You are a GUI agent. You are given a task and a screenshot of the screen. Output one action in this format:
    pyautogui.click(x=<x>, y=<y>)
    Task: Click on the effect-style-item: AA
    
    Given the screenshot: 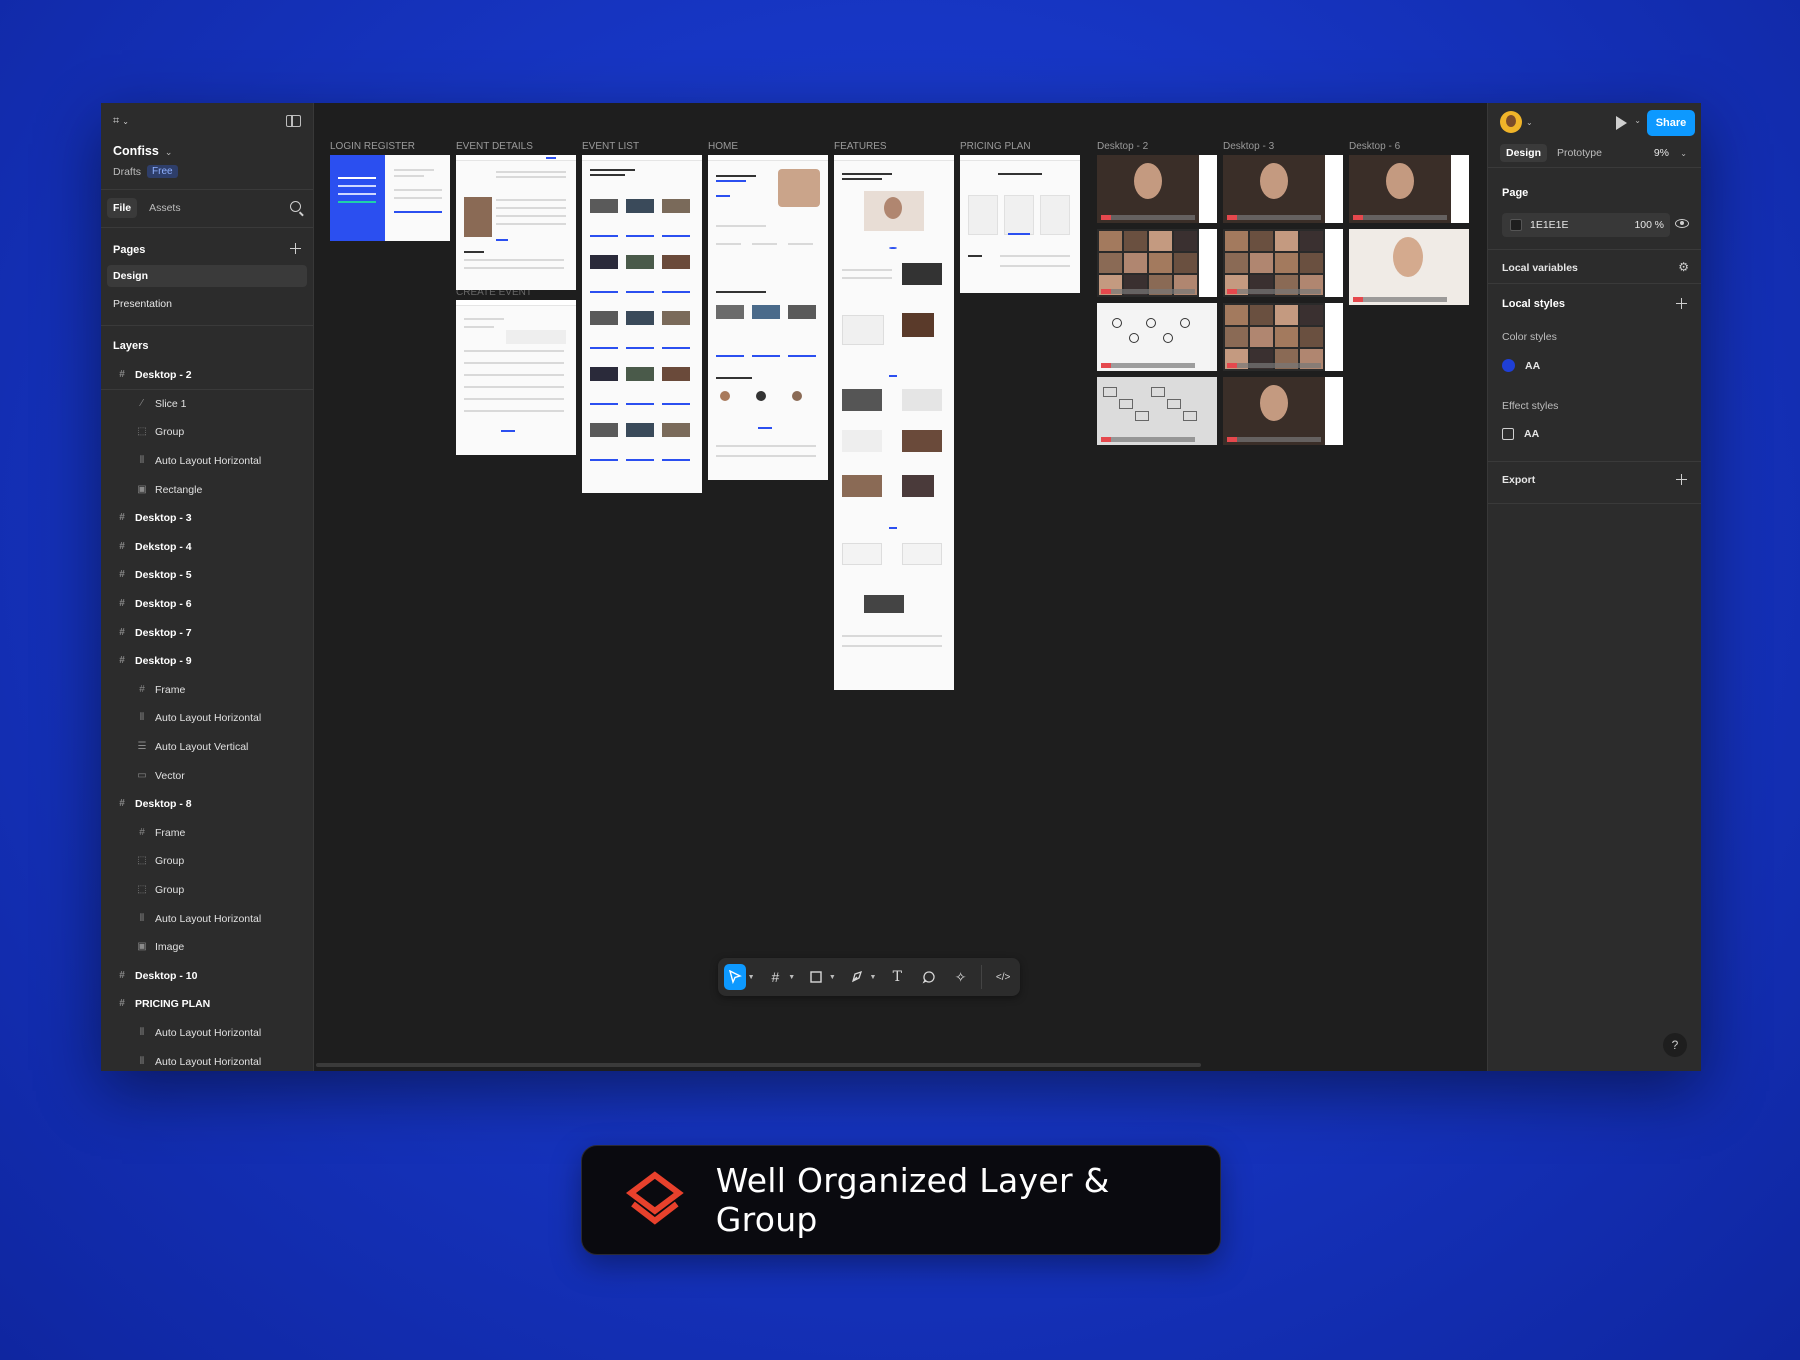 What is the action you would take?
    pyautogui.click(x=1520, y=434)
    